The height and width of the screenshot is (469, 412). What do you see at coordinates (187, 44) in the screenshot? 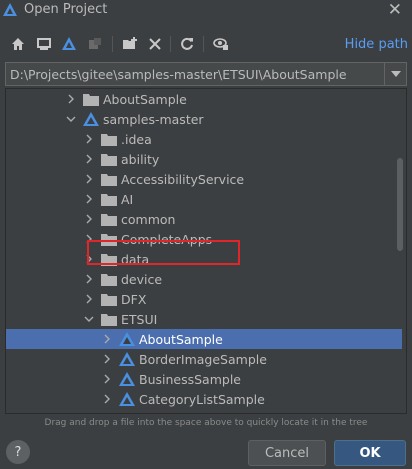
I see `refresh-icon` at bounding box center [187, 44].